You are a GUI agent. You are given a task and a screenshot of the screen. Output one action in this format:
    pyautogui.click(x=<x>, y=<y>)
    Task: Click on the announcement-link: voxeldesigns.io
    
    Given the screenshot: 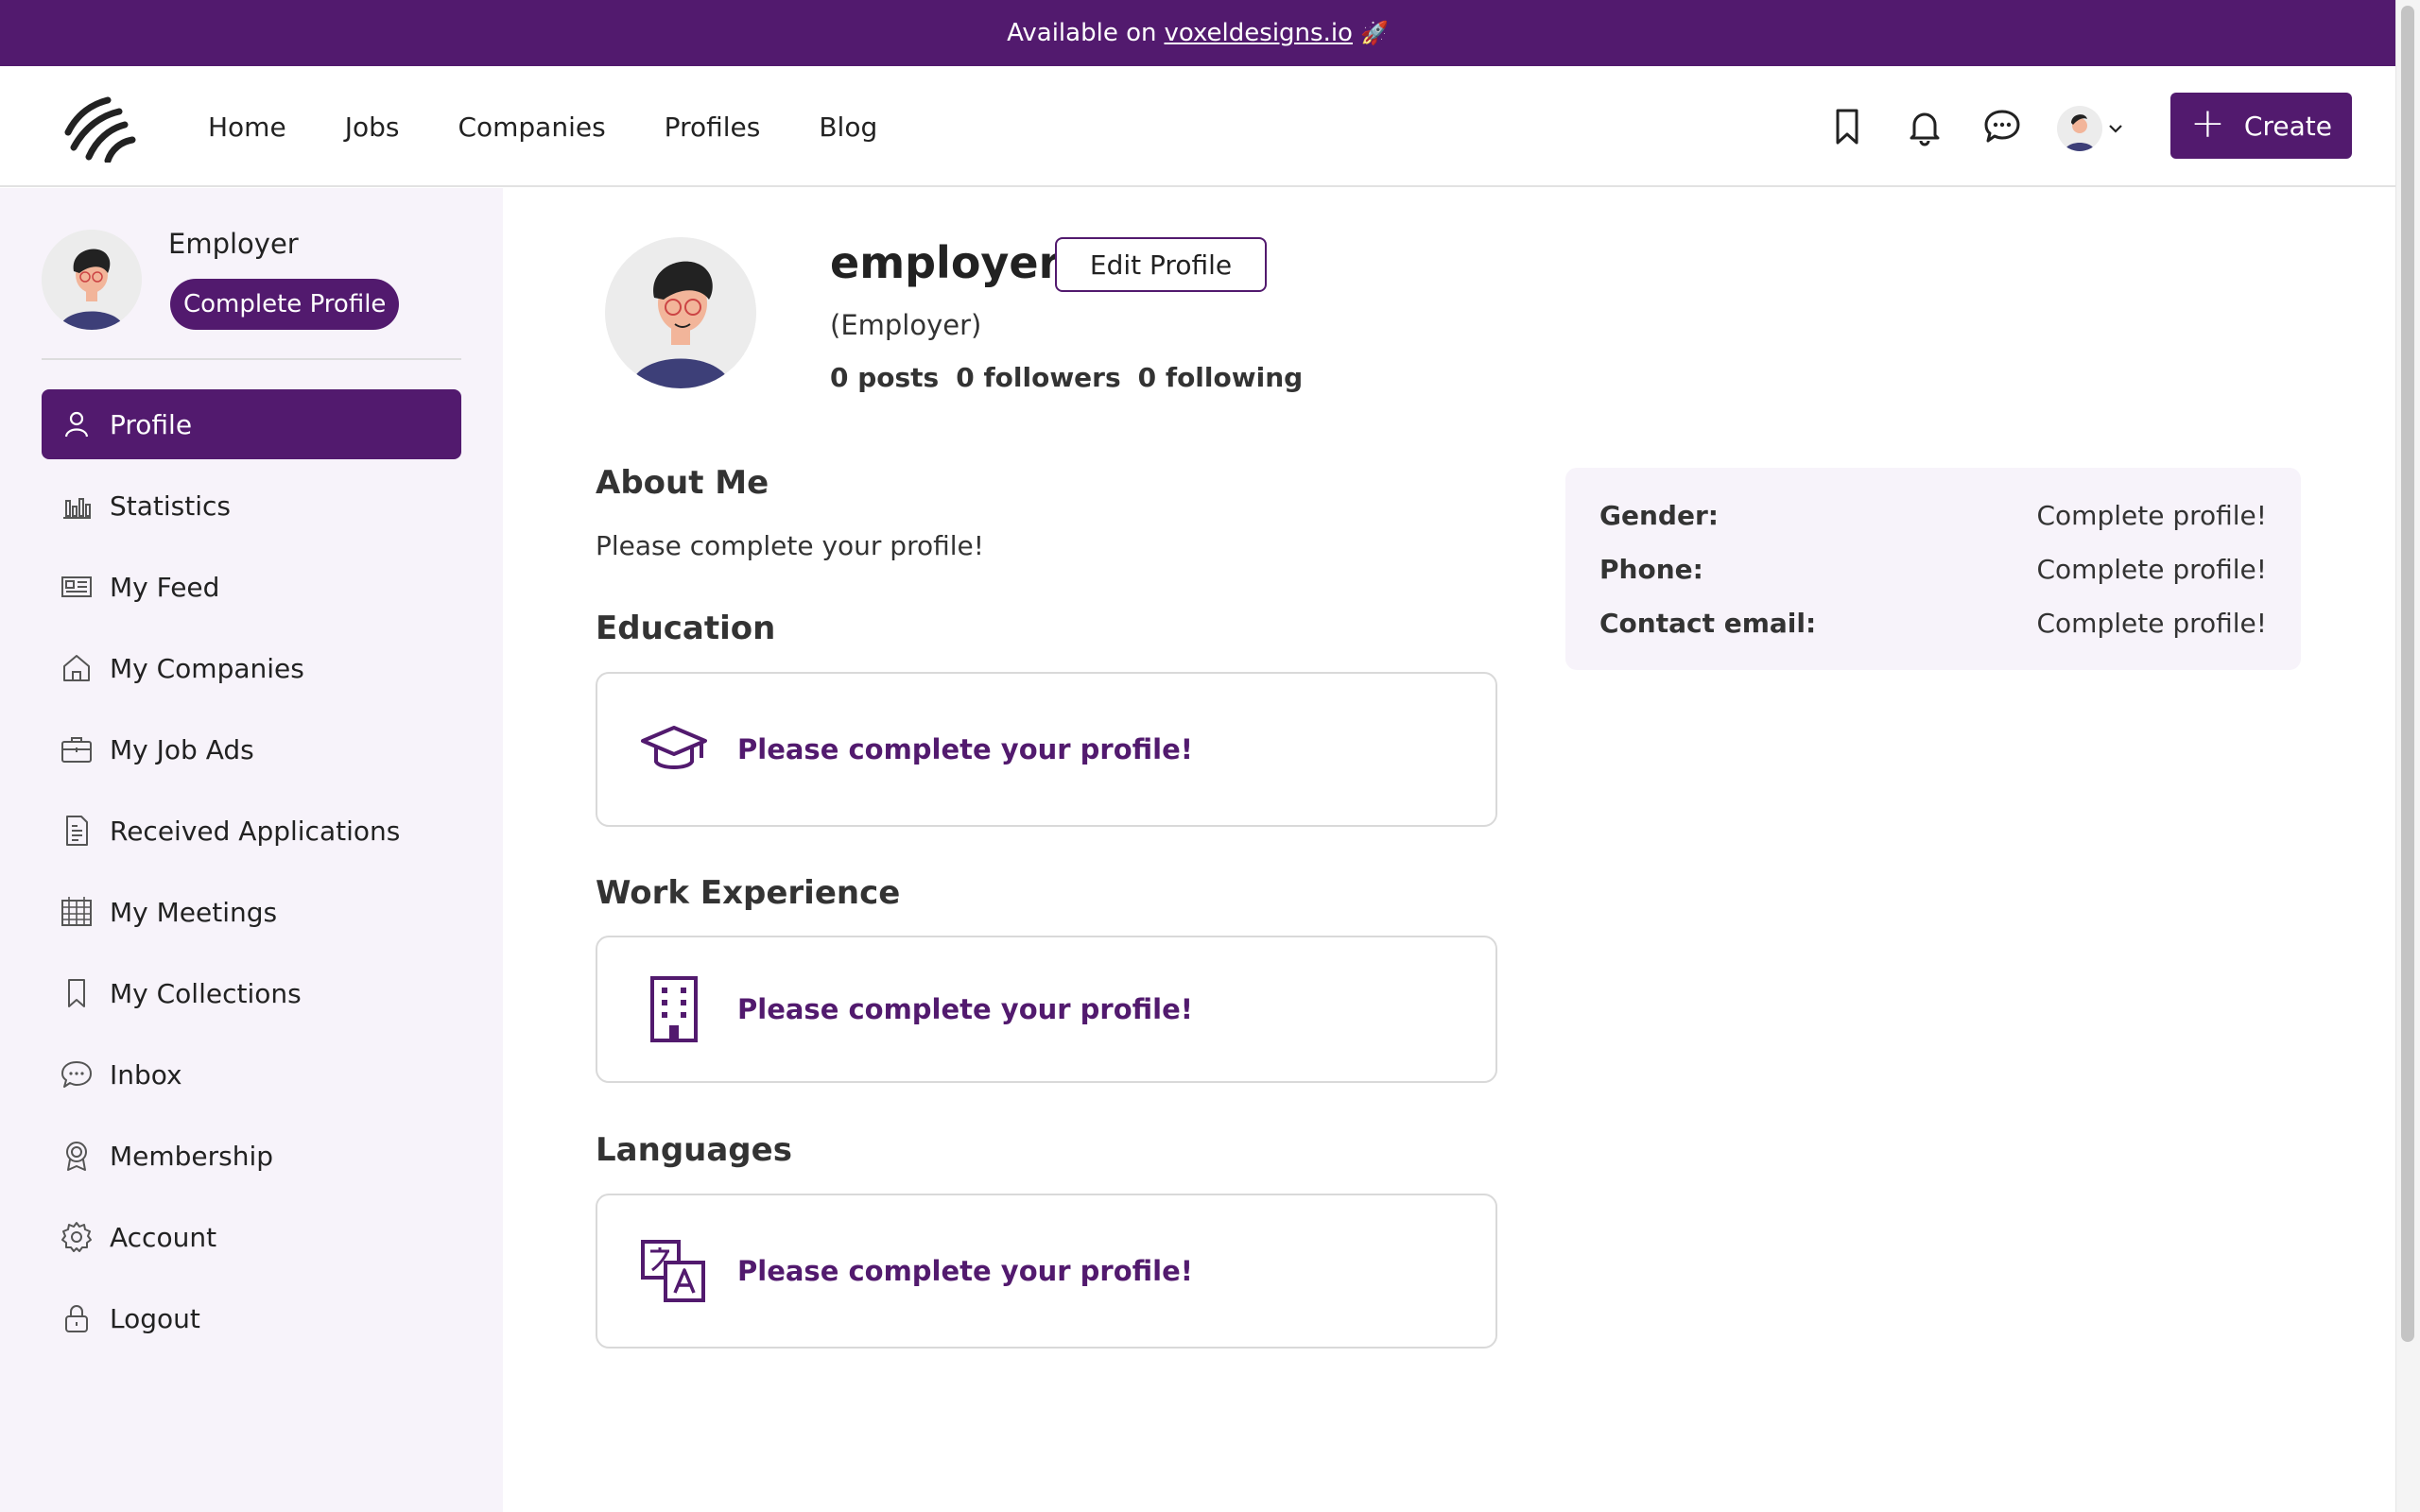 What is the action you would take?
    pyautogui.click(x=1258, y=33)
    